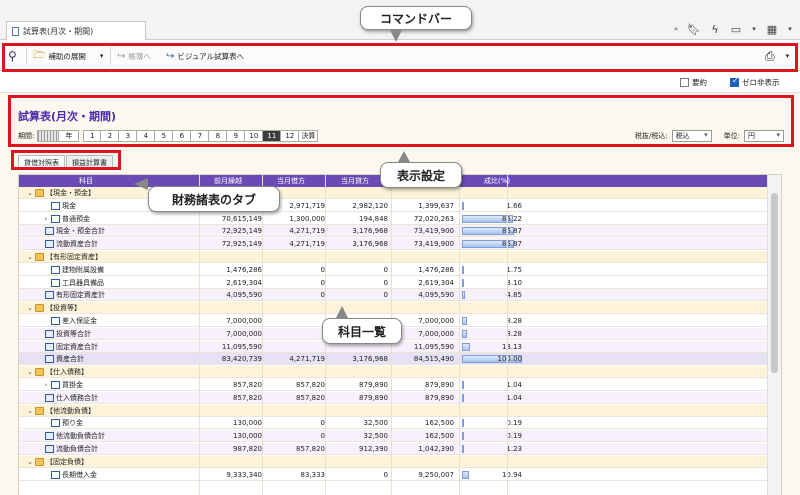 The height and width of the screenshot is (495, 800). Describe the element at coordinates (514, 449) in the screenshot. I see `ratio-cell: 1.23` at that location.